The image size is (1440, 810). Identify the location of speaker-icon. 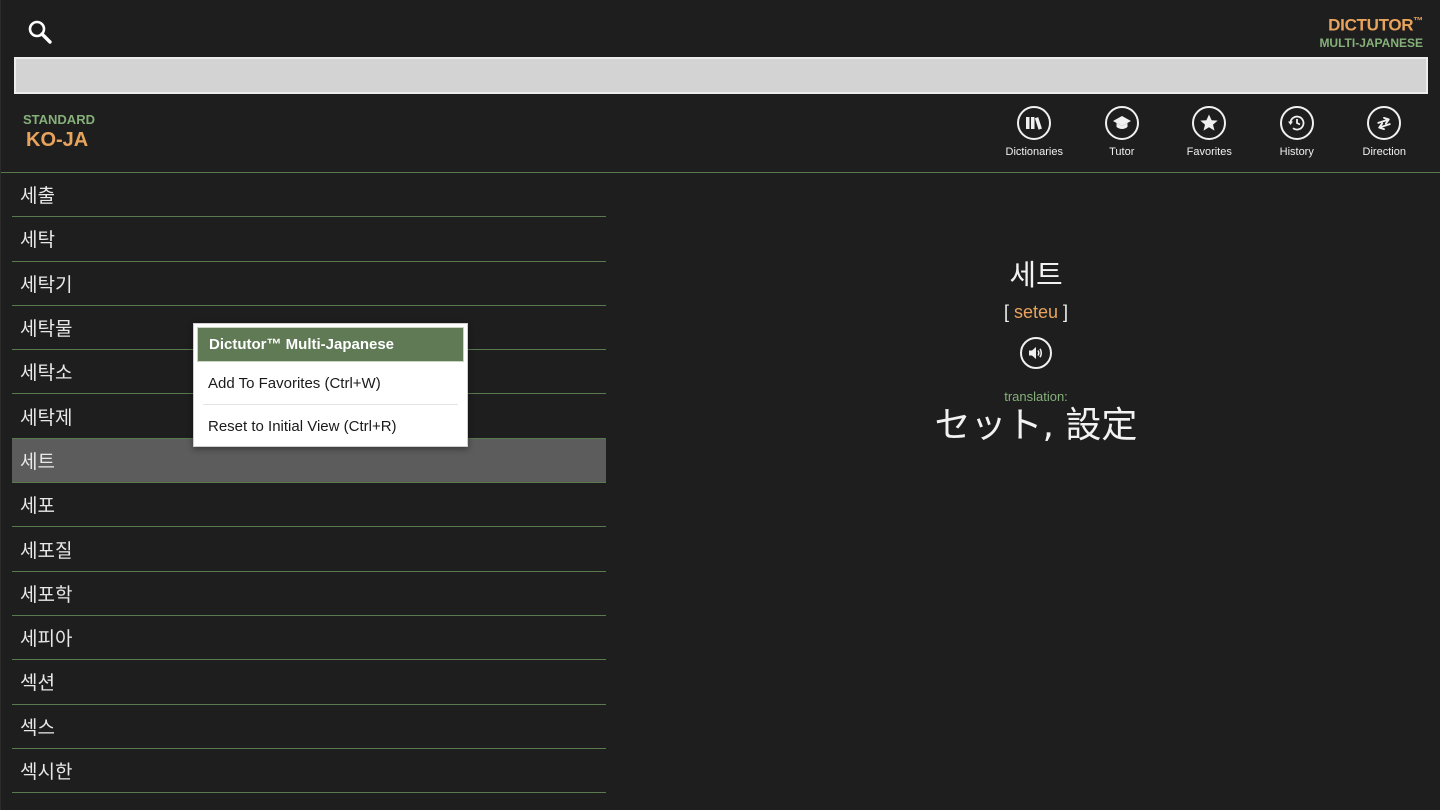
(1036, 353).